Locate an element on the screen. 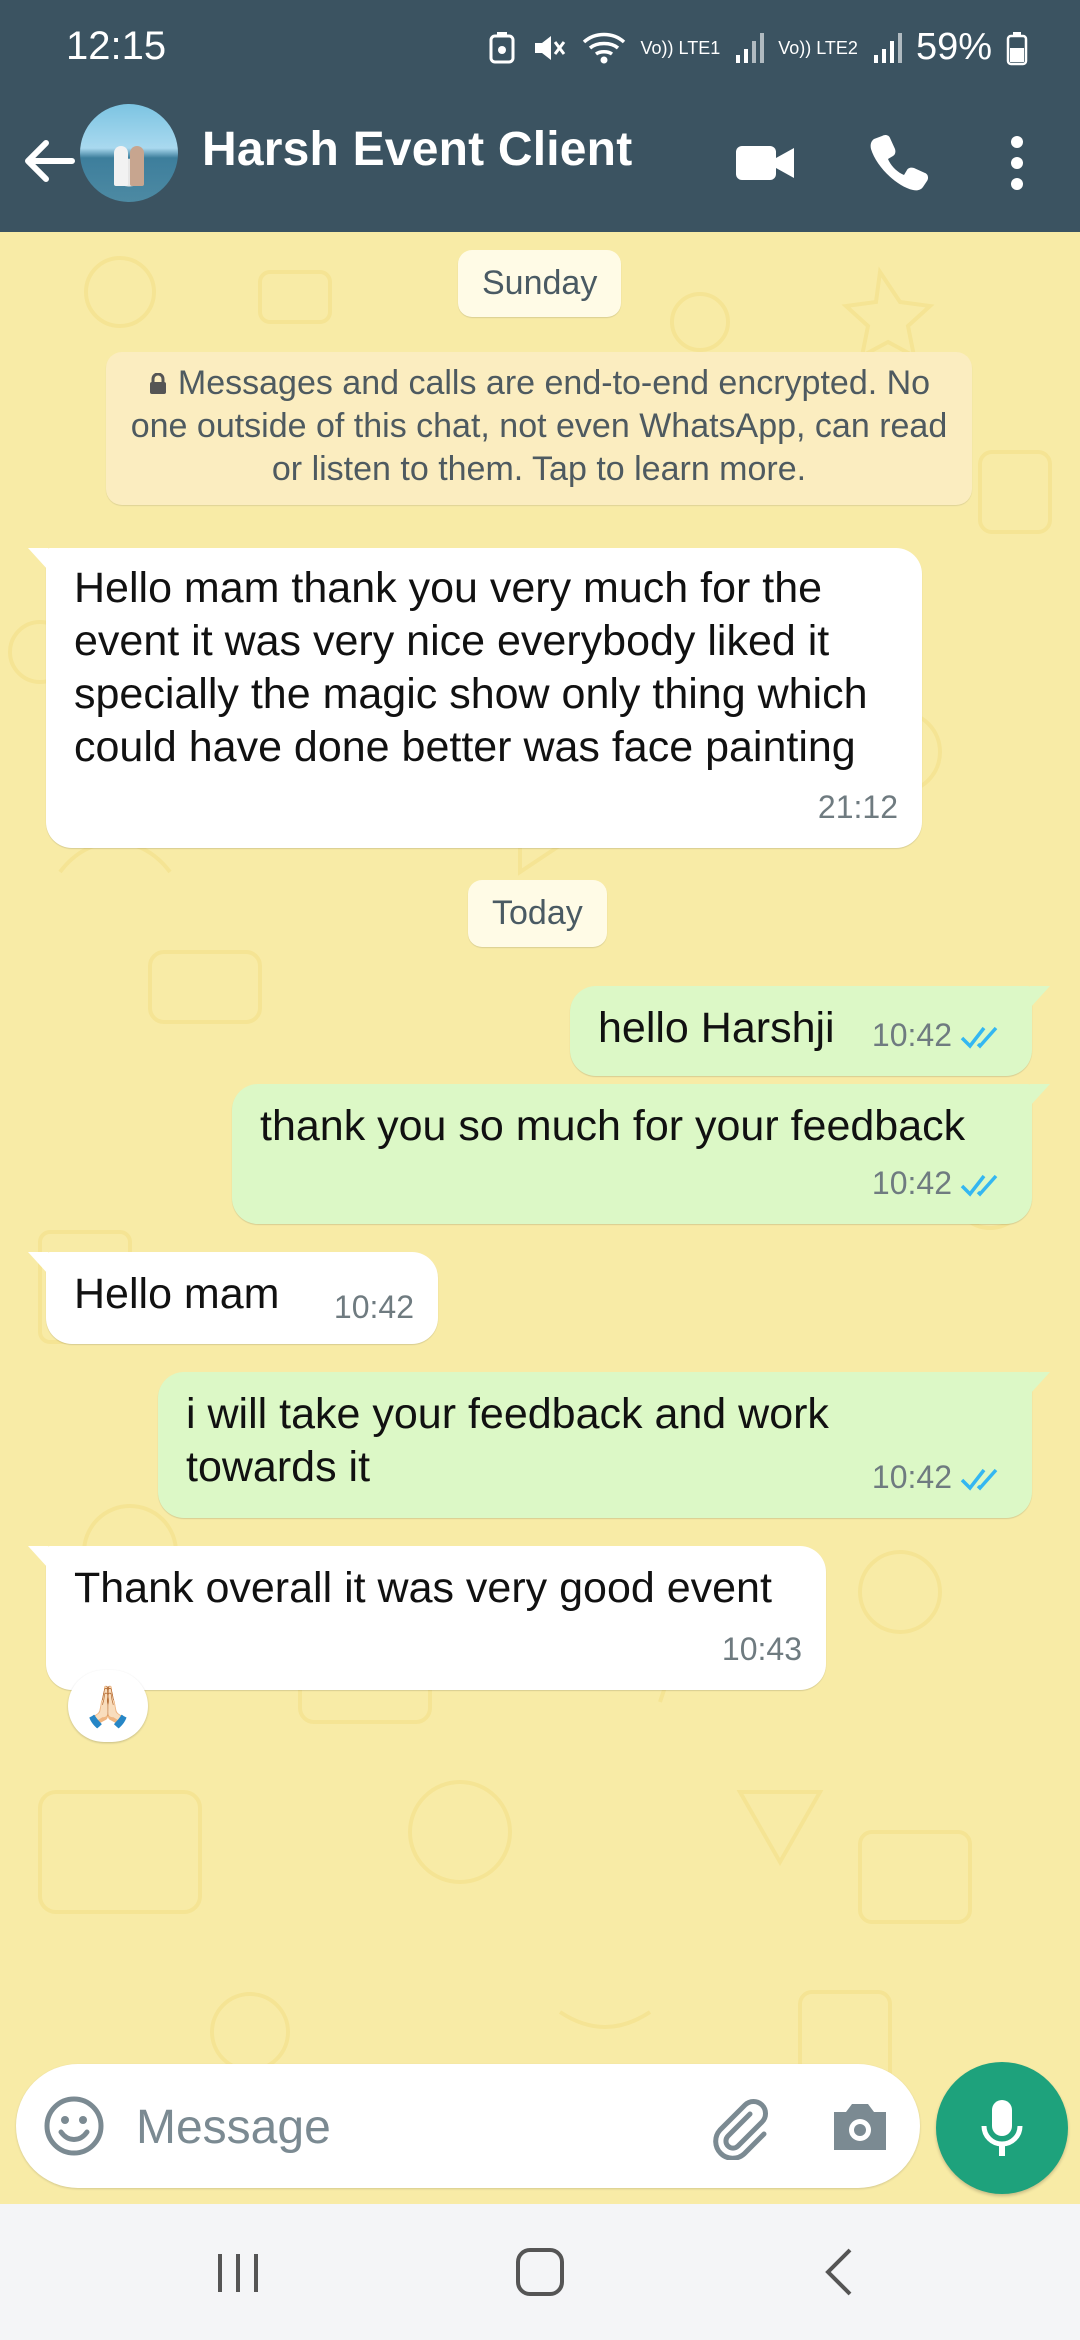 The image size is (1080, 2340). chat-header: Harsh Event Client is located at coordinates (540, 164).